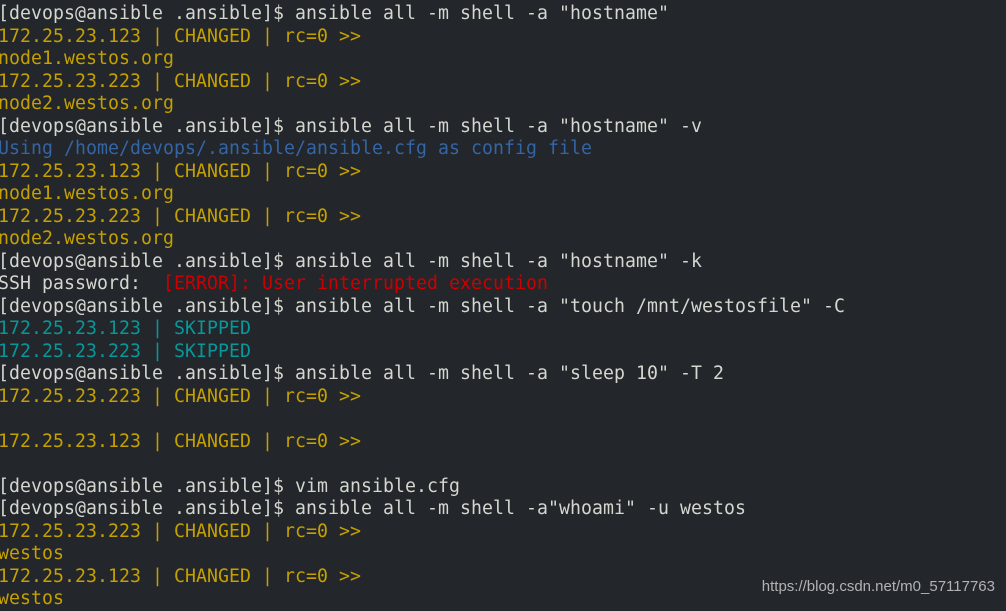  I want to click on command-text: ansible all -m shell -a "hostname", so click(482, 13).